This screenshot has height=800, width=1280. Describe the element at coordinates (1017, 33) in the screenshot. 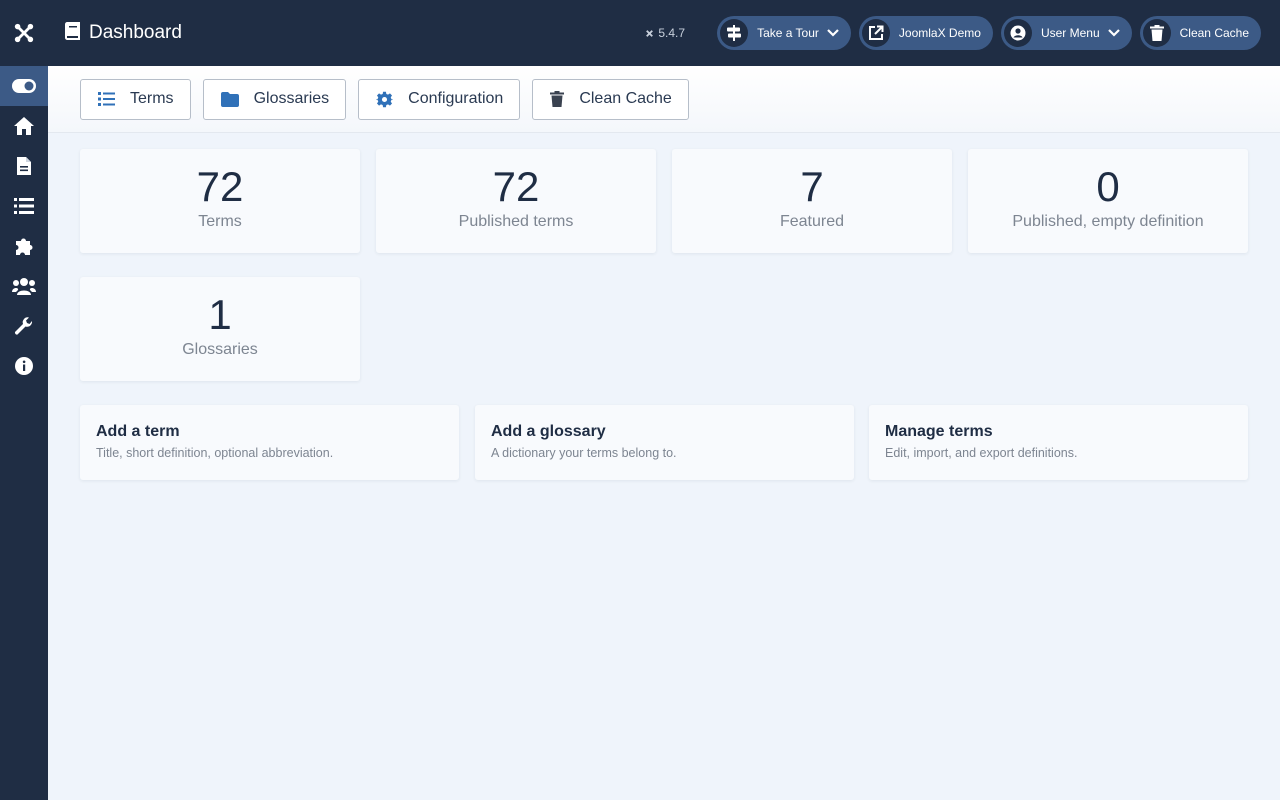

I see `user-circle-icon` at that location.